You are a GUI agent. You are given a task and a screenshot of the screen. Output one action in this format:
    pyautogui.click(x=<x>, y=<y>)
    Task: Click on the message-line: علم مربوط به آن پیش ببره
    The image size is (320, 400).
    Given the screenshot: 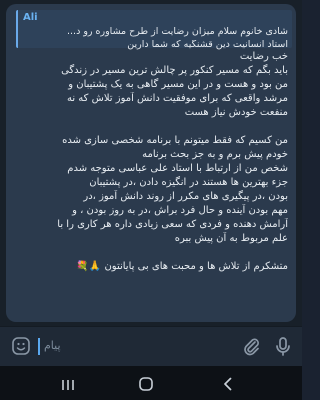 What is the action you would take?
    pyautogui.click(x=231, y=238)
    